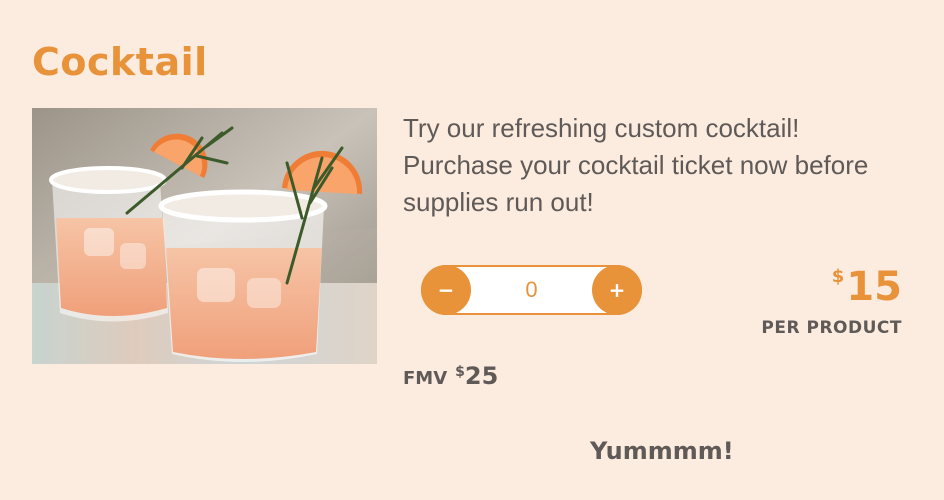 The width and height of the screenshot is (944, 500). I want to click on quantity-value: 0, so click(531, 290).